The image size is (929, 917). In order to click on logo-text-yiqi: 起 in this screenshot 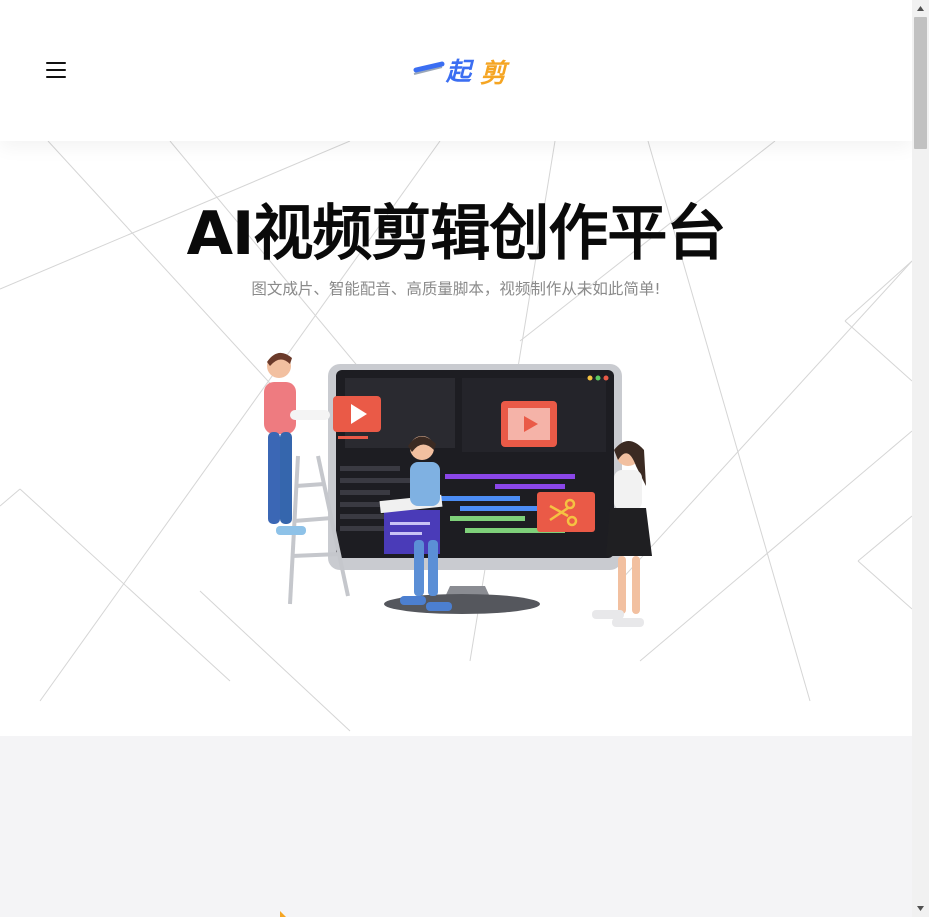, I will do `click(460, 71)`.